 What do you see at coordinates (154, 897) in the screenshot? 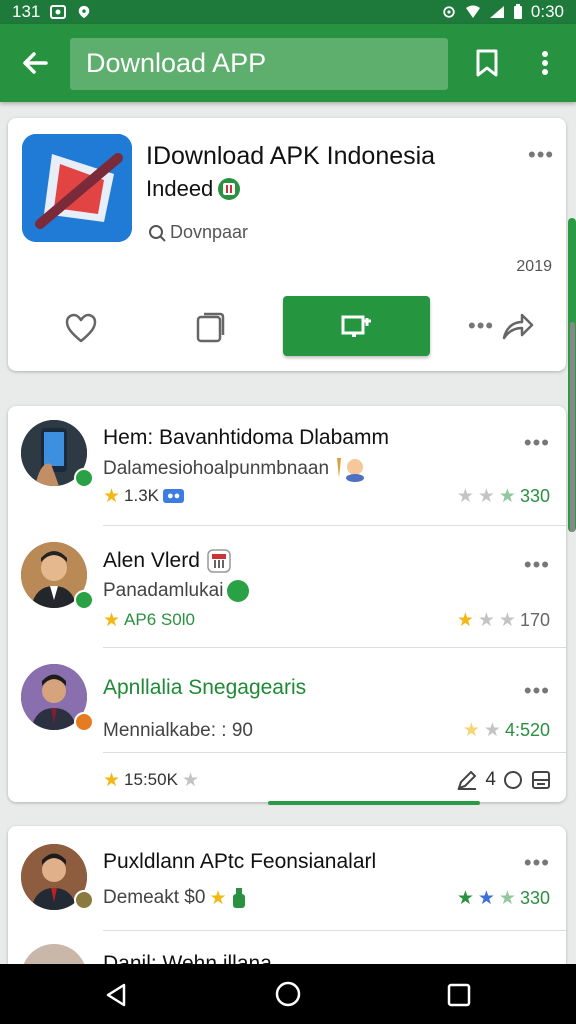
I see `item-subtitle-text: Demeakt $0` at bounding box center [154, 897].